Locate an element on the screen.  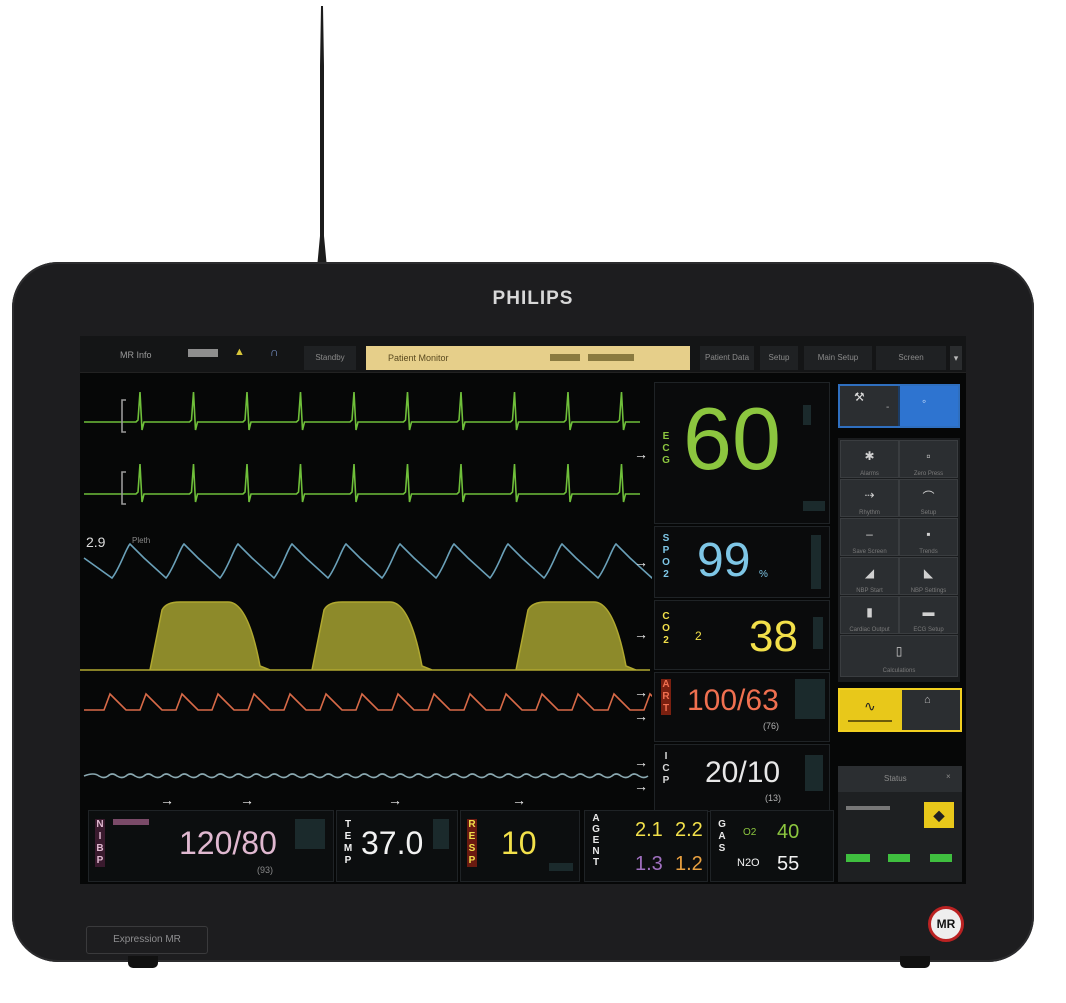
connect-dropdown-icon: - is located at coordinates (888, 407).